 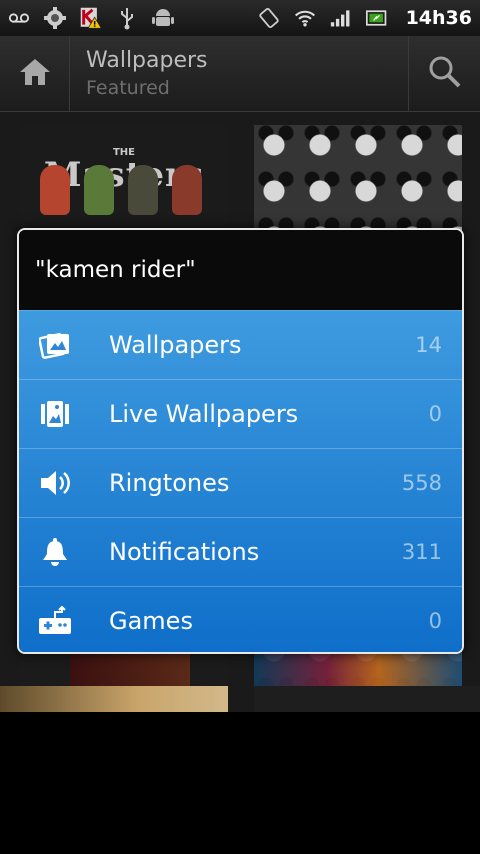 I want to click on battery-icon, so click(x=376, y=18).